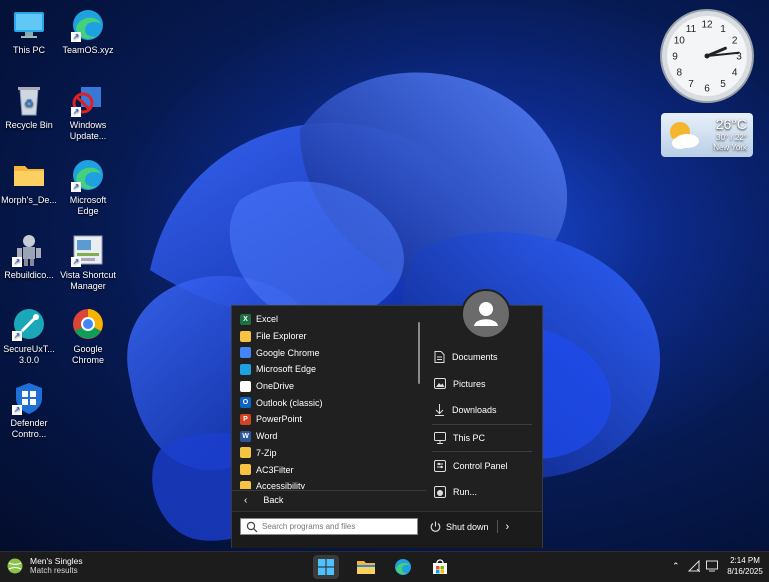 Image resolution: width=769 pixels, height=582 pixels. I want to click on display-icon, so click(711, 566).